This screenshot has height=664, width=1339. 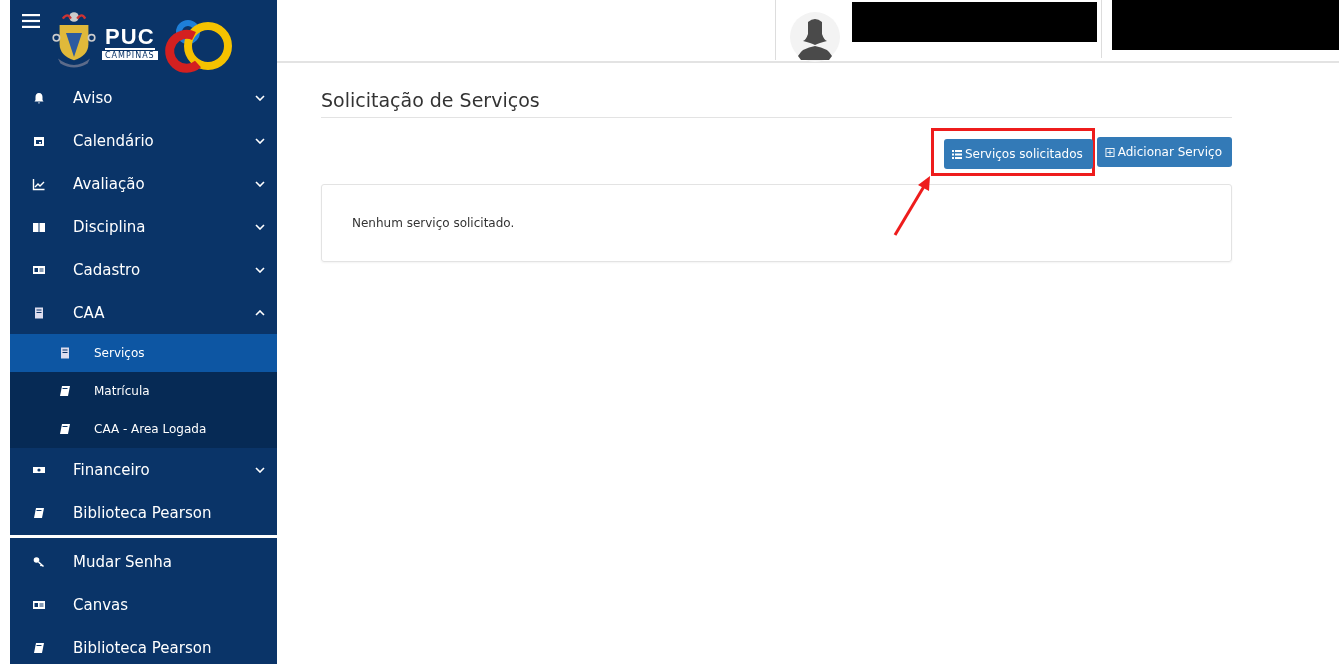 What do you see at coordinates (31, 21) in the screenshot?
I see `menu-icon` at bounding box center [31, 21].